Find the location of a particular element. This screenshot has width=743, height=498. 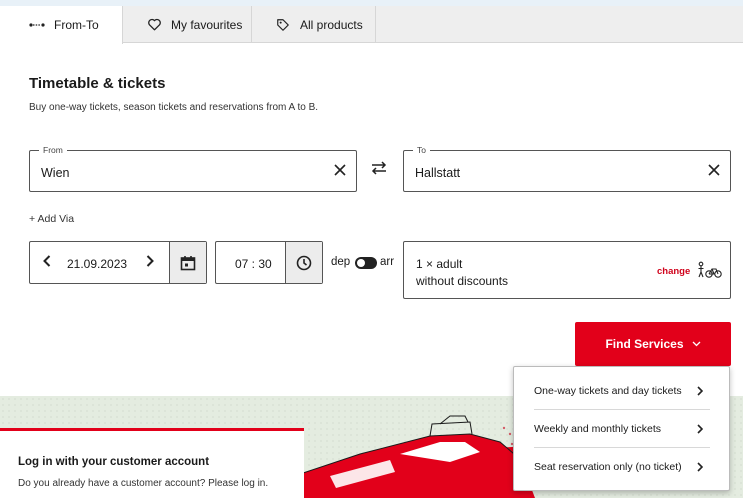

find-services-button: Find Services is located at coordinates (653, 344).